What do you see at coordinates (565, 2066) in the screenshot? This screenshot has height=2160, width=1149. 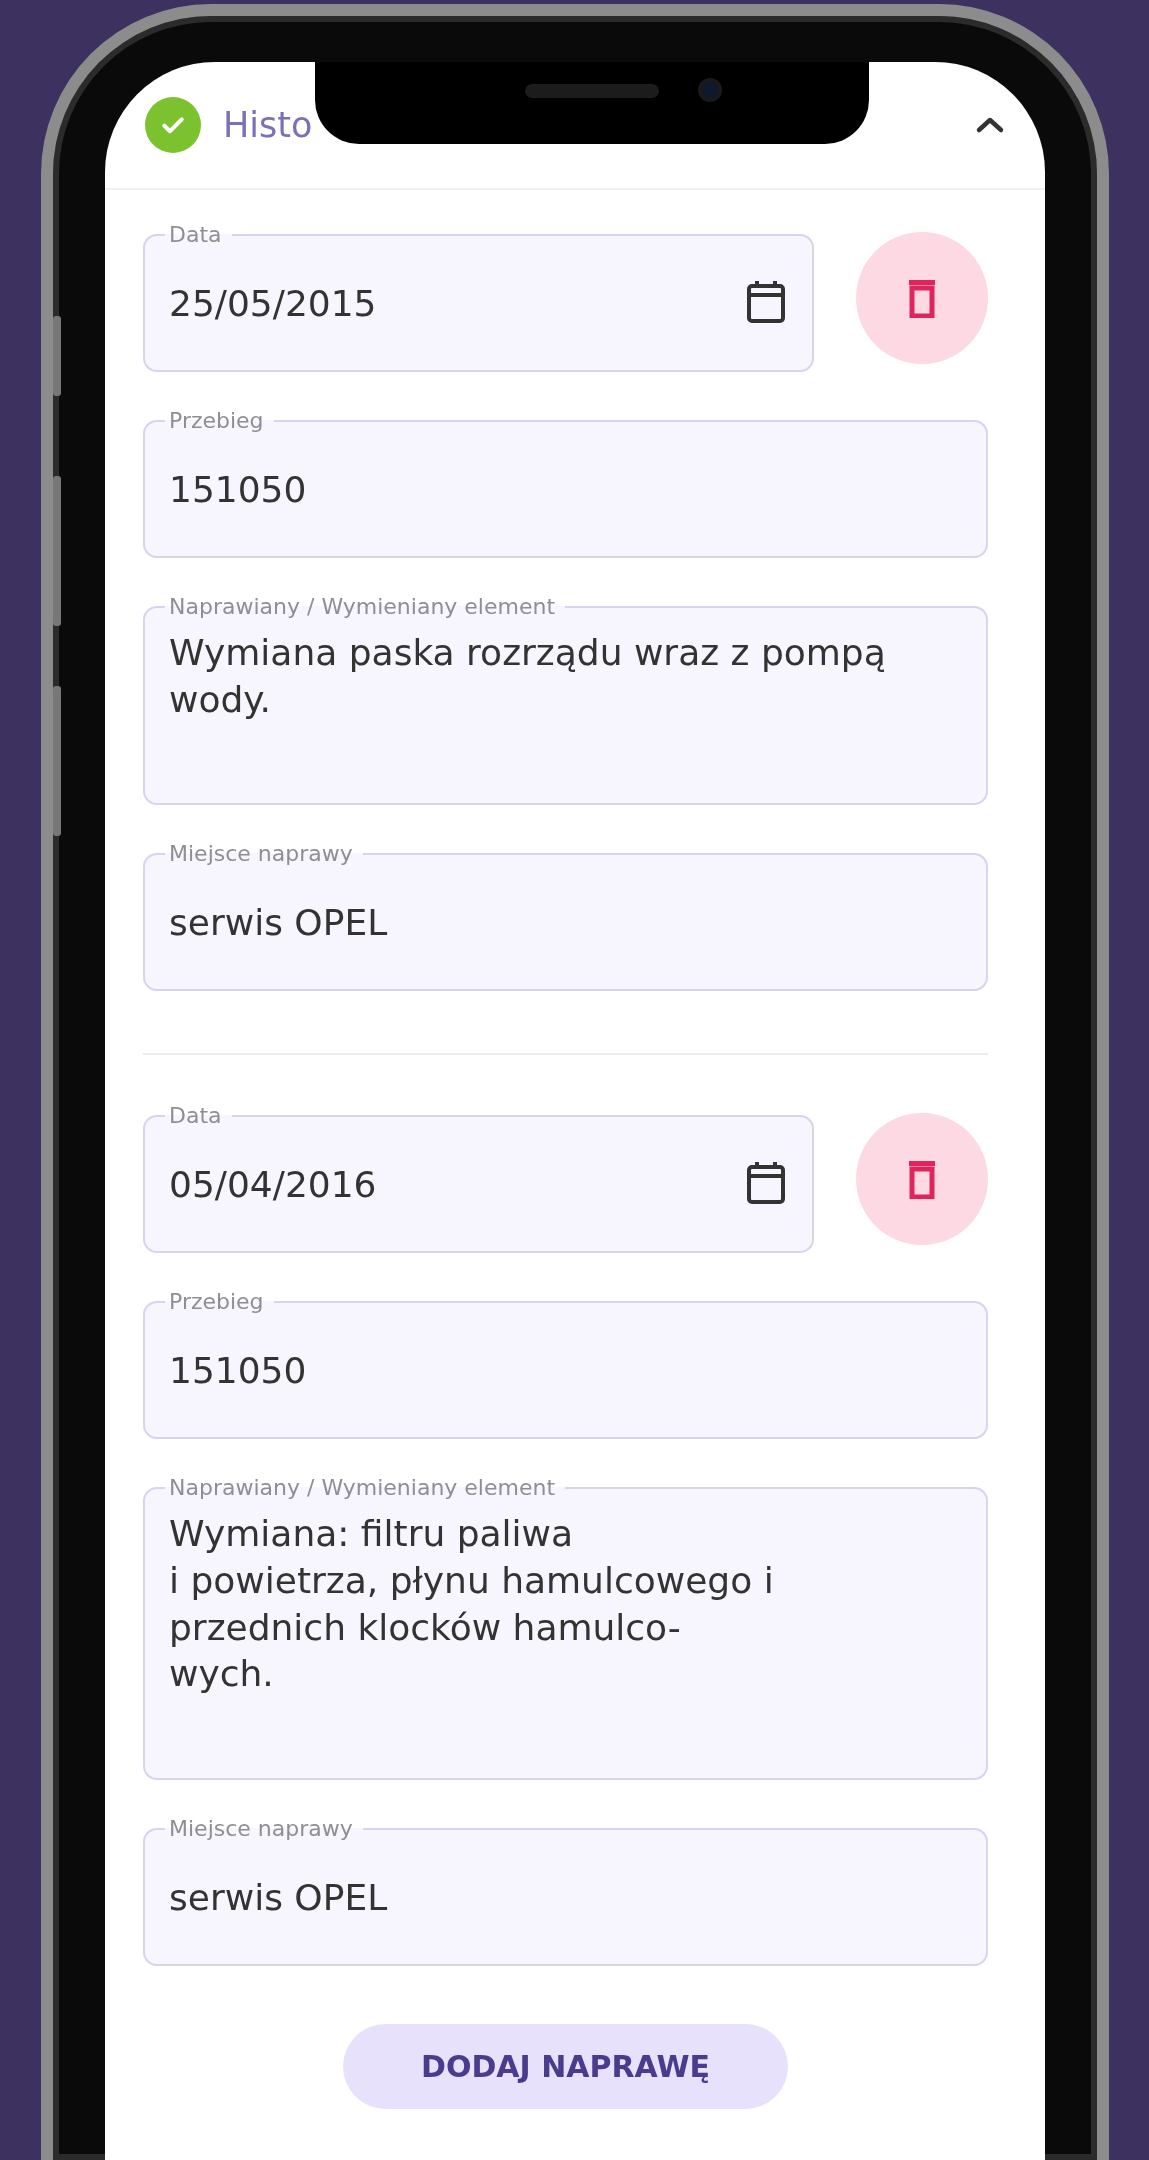 I see `add-repair-button: DODAJ NAPRAWĘ` at bounding box center [565, 2066].